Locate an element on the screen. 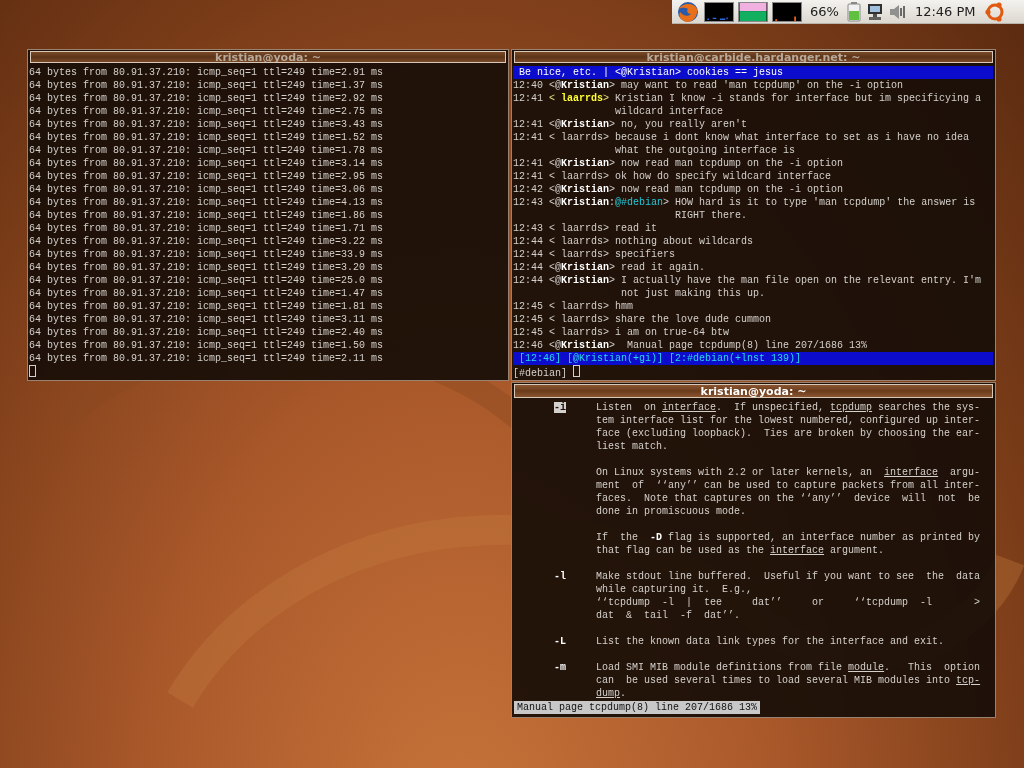 The width and height of the screenshot is (1024, 768). battery-percent: 66% is located at coordinates (824, 11).